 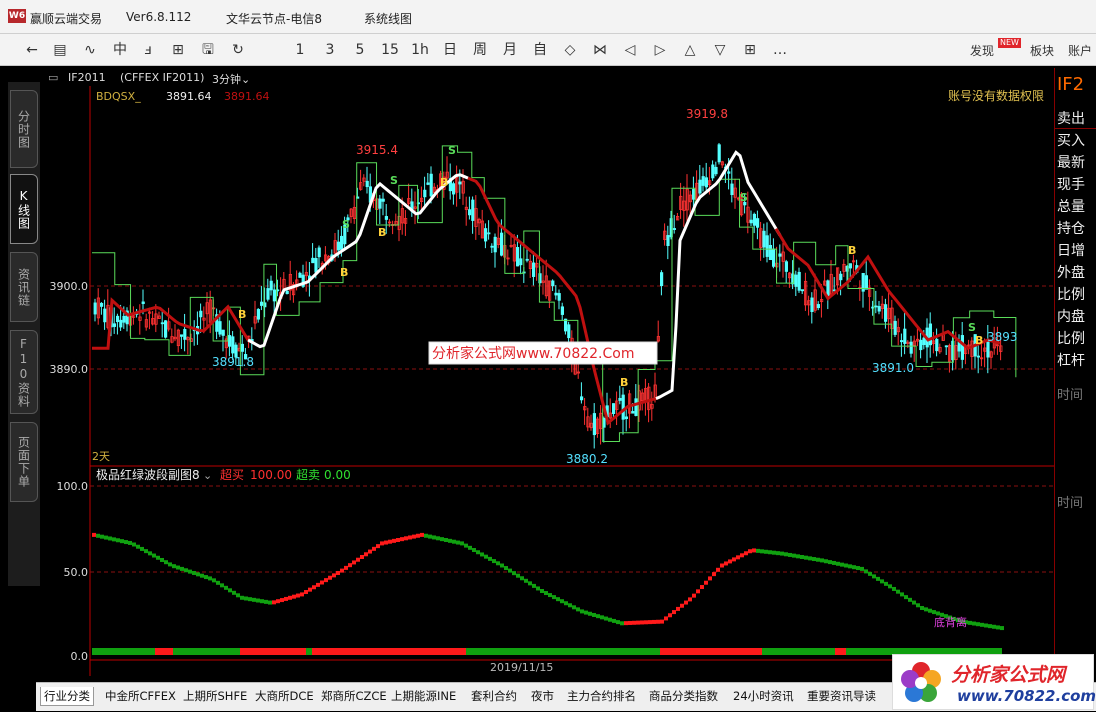 I want to click on side-tab-0: 分时图, so click(x=24, y=129).